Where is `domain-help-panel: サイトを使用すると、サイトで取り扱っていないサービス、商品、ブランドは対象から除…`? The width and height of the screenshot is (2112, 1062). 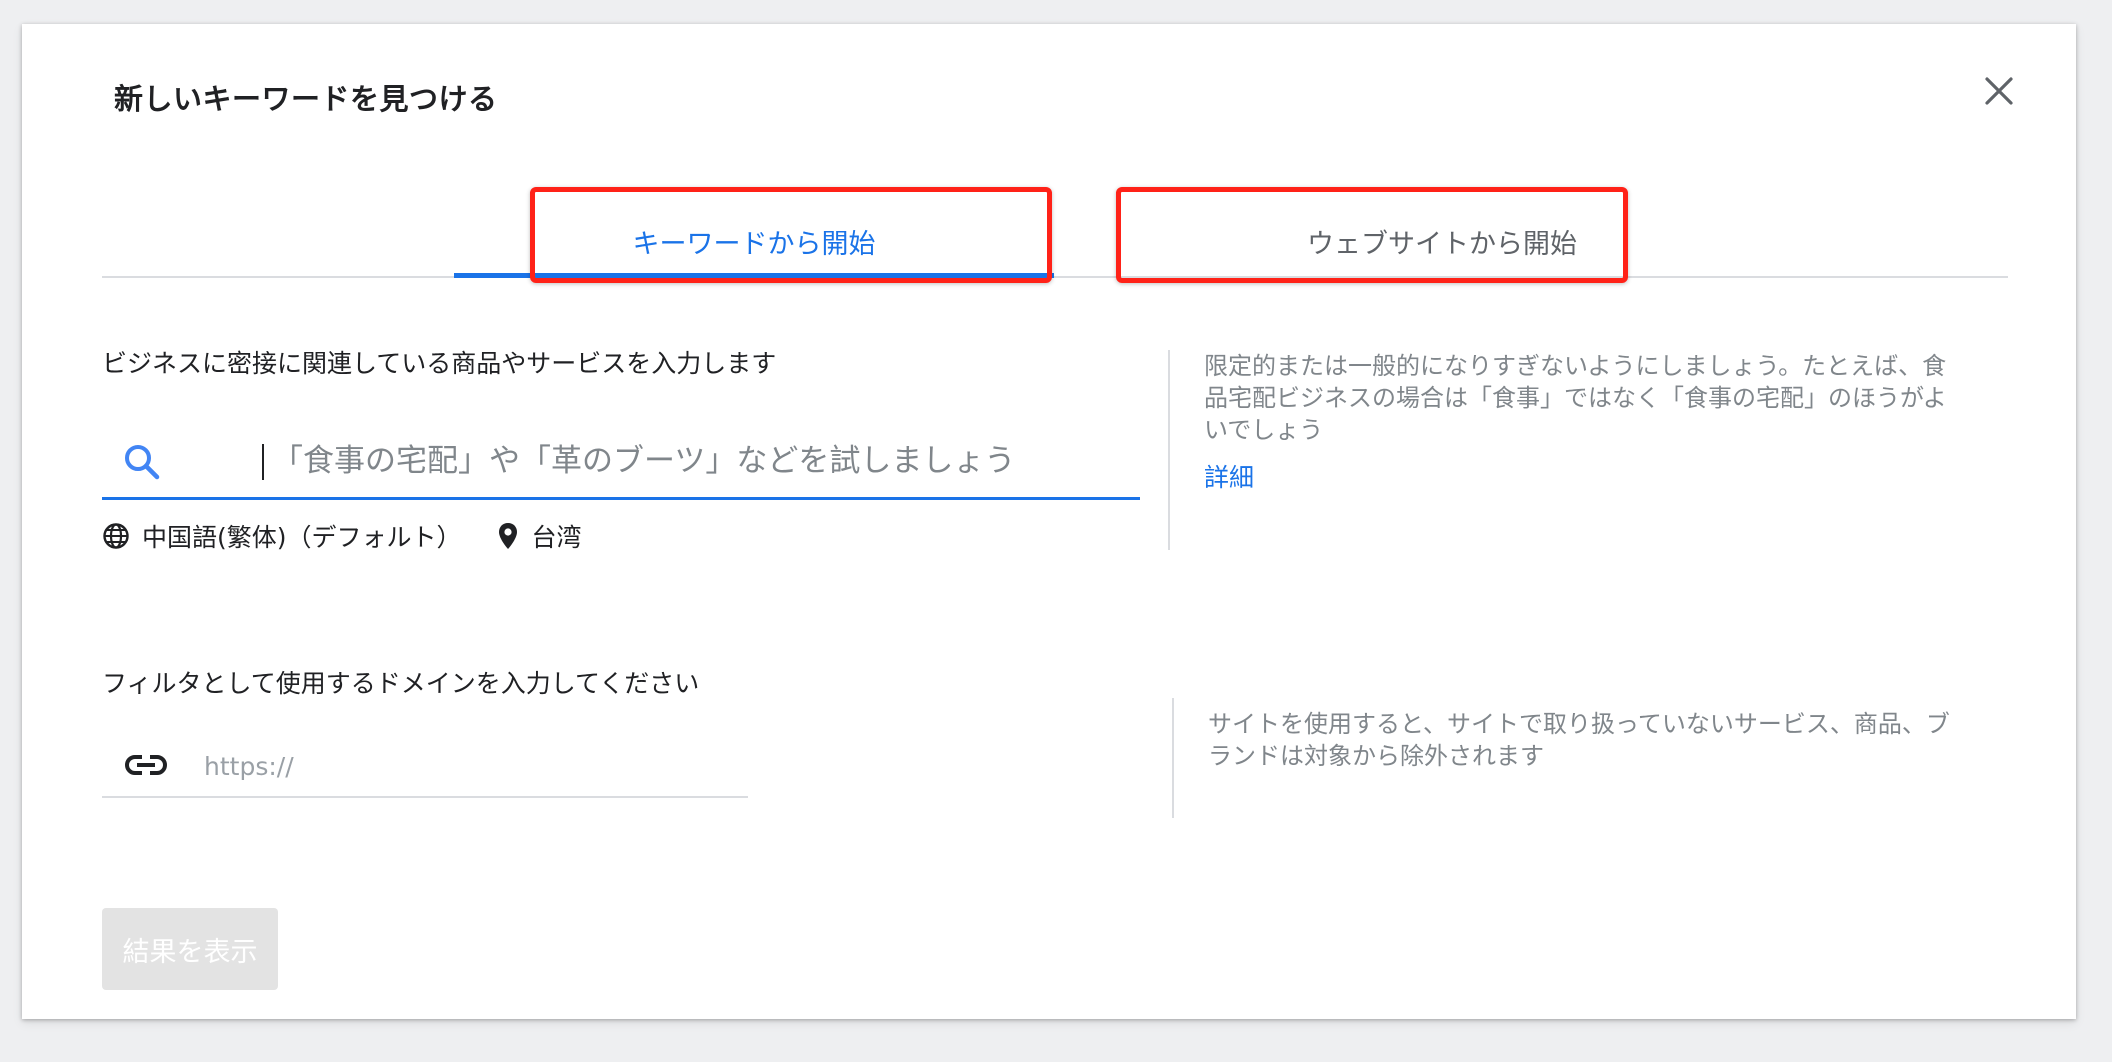
domain-help-panel: サイトを使用すると、サイトで取り扱っていないサービス、商品、ブランドは対象から除… is located at coordinates (1572, 758).